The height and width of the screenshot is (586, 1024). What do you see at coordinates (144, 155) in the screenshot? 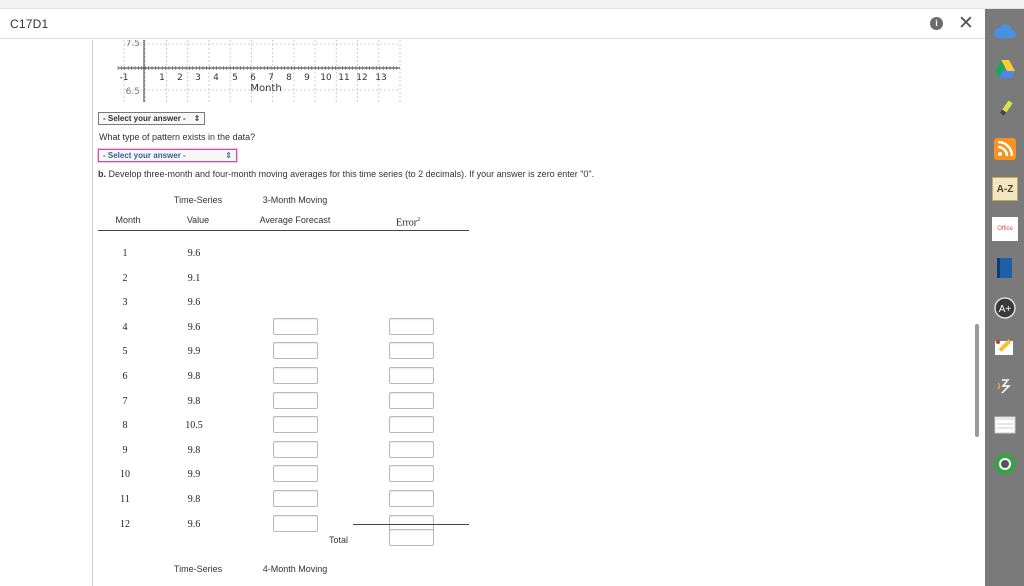
I see `pattern-answer-select-value: - Select your answer -` at bounding box center [144, 155].